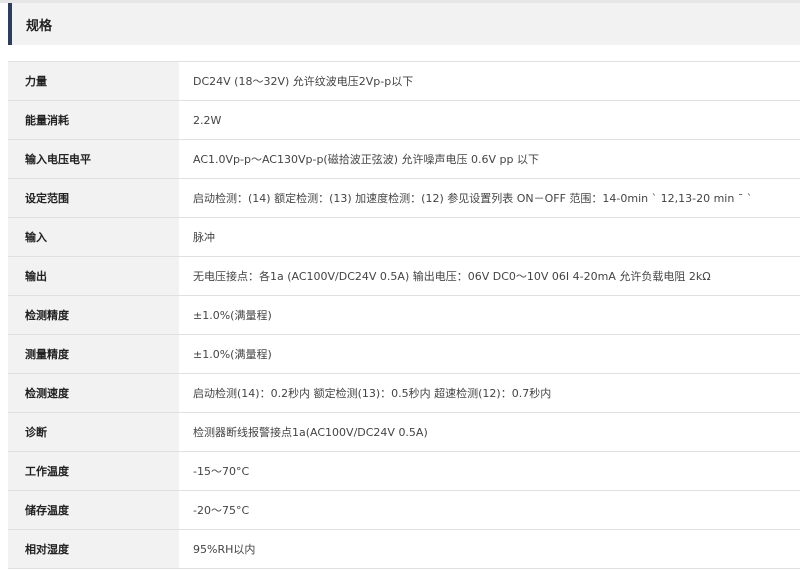 The width and height of the screenshot is (800, 571). Describe the element at coordinates (93, 510) in the screenshot. I see `spec-label: 储存温度` at that location.